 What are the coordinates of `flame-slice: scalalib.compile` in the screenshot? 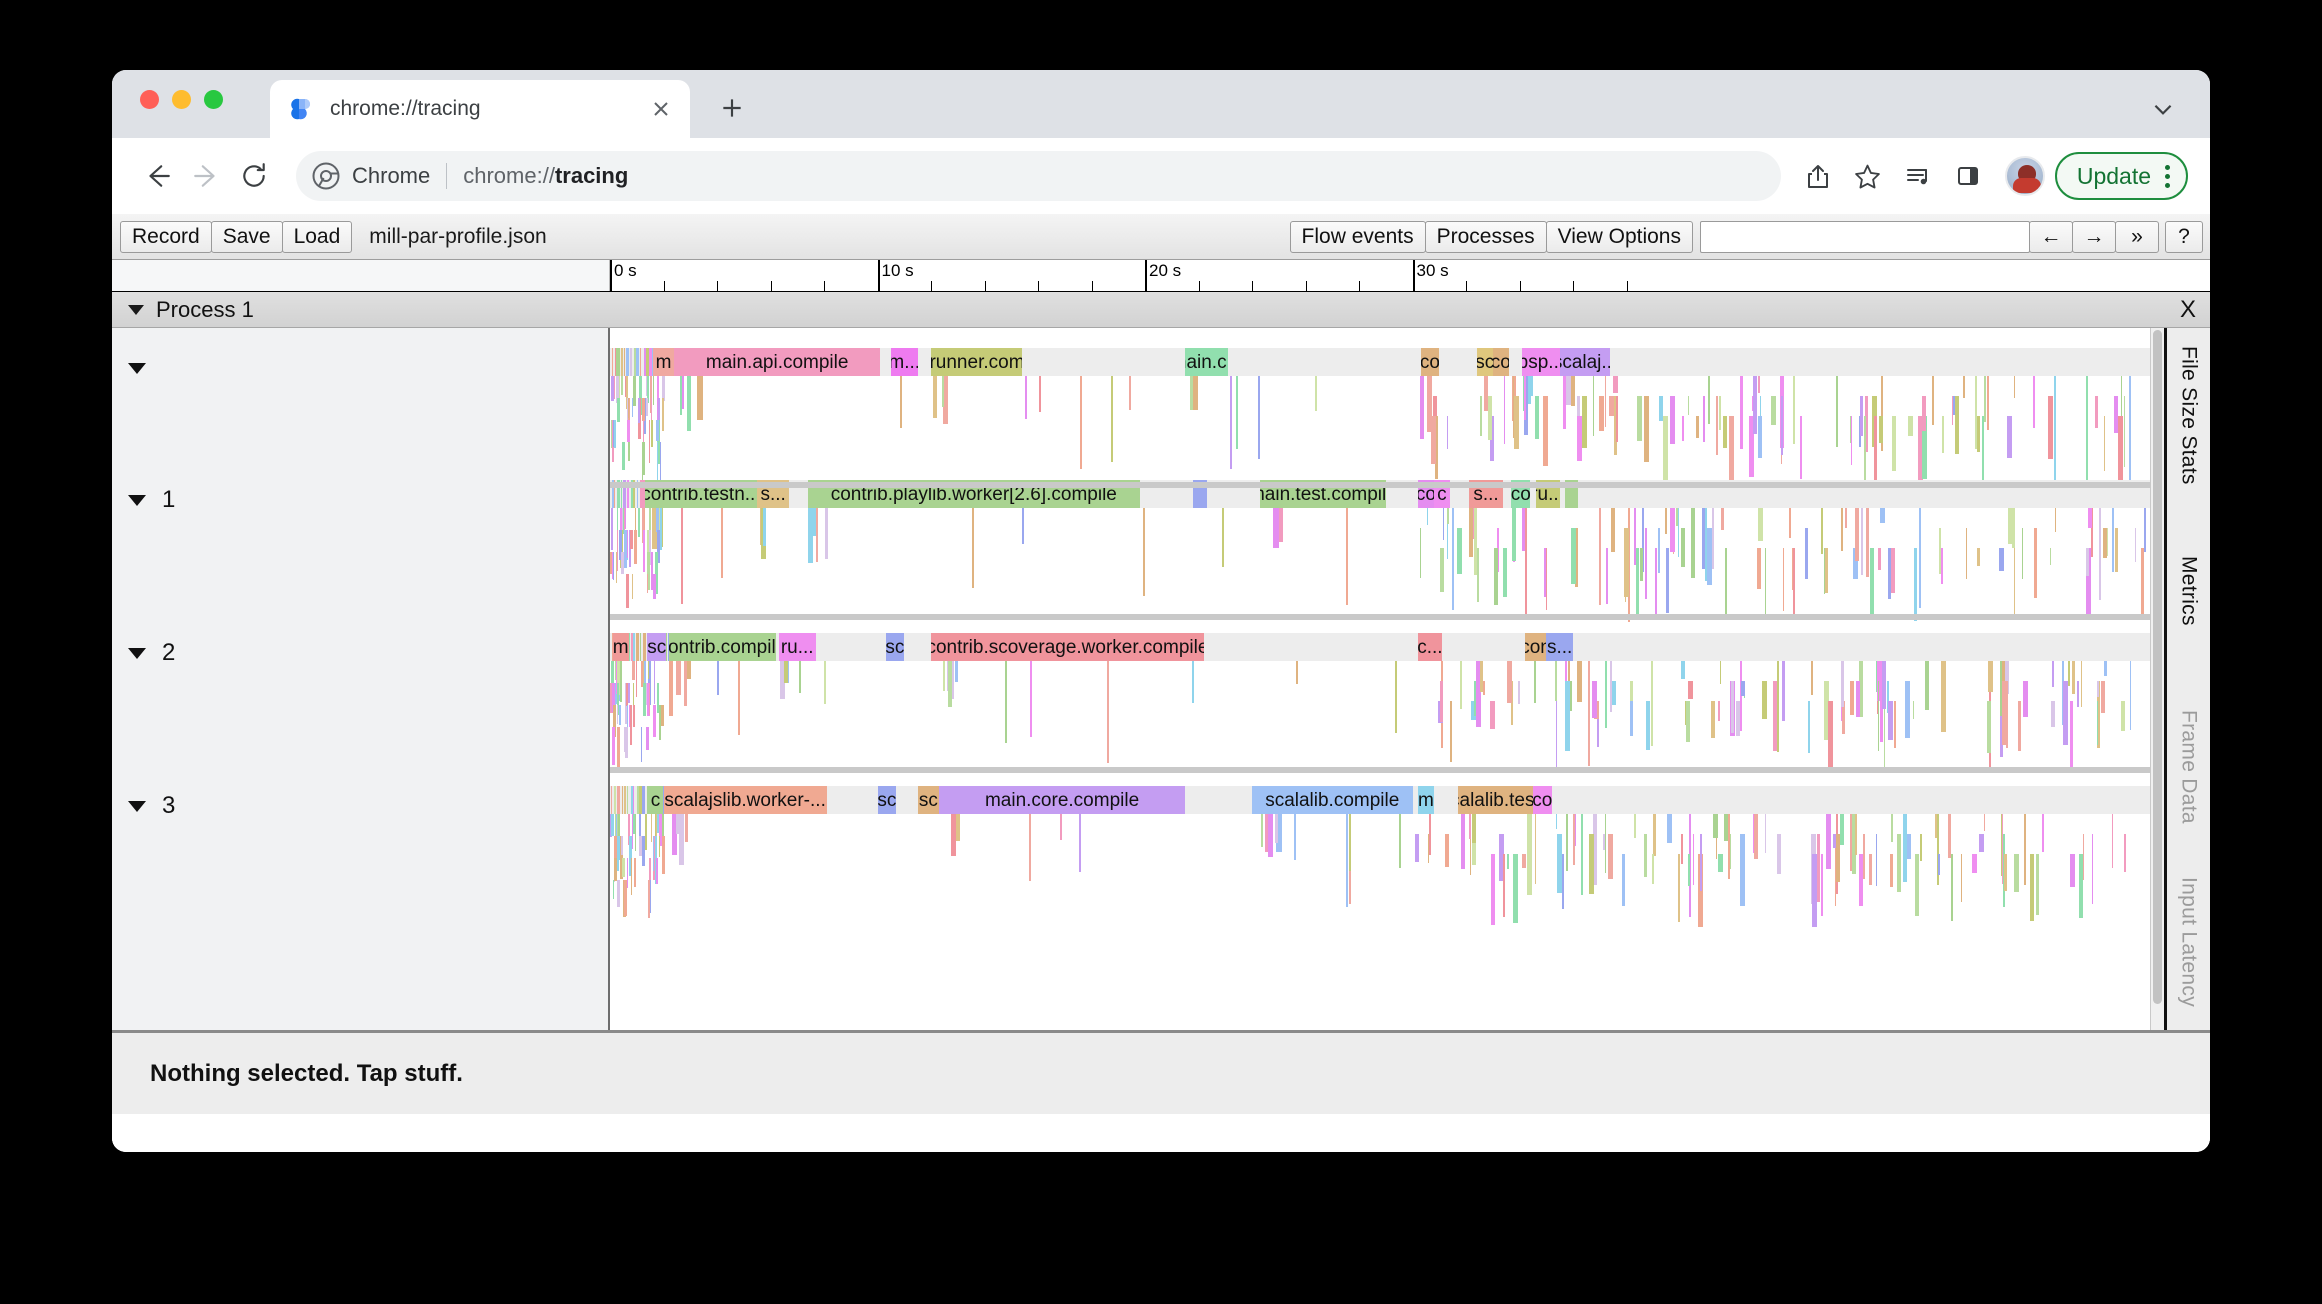 It's located at (1332, 800).